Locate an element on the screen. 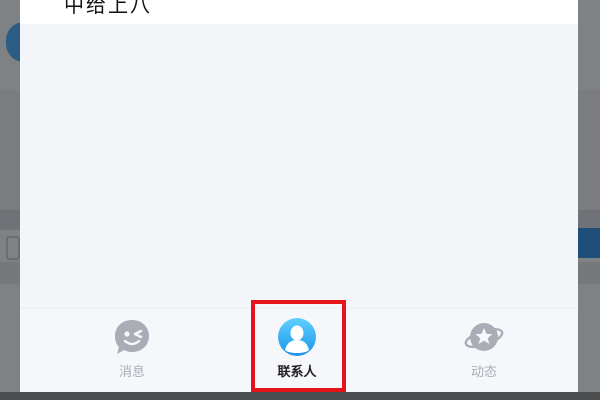 The width and height of the screenshot is (600, 400). tab-label-messages: 消息 is located at coordinates (131, 372).